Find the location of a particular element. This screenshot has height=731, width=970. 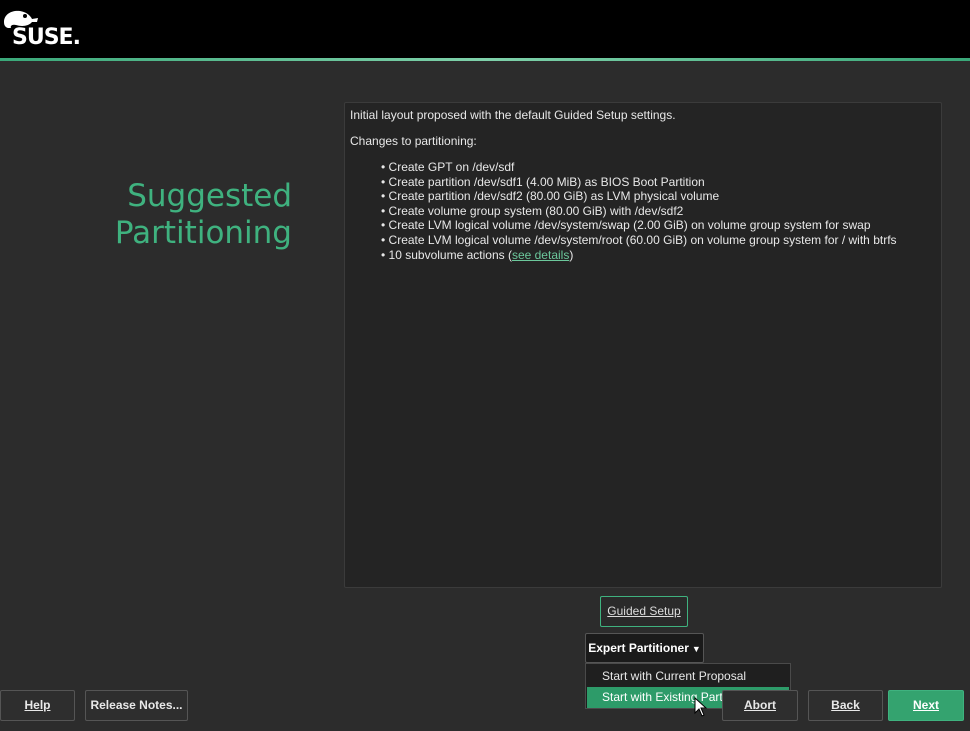

abort-label: Abort is located at coordinates (760, 705).